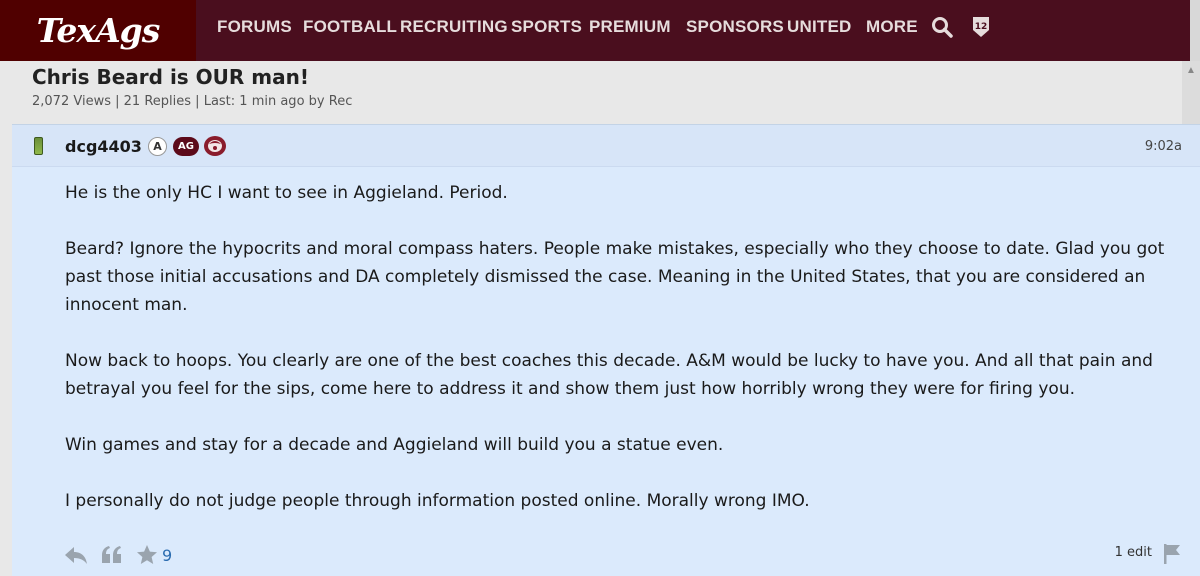  Describe the element at coordinates (1172, 556) in the screenshot. I see `flag-icon` at that location.